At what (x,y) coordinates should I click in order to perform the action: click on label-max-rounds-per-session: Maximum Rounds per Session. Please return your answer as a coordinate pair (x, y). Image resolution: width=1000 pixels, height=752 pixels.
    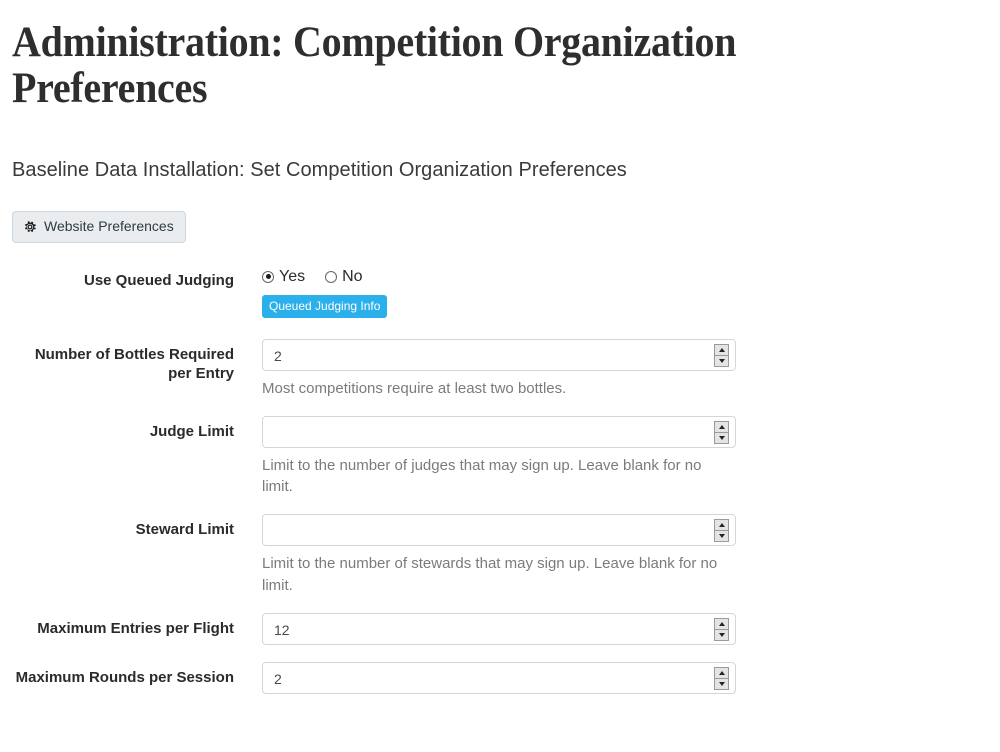
    Looking at the image, I should click on (124, 678).